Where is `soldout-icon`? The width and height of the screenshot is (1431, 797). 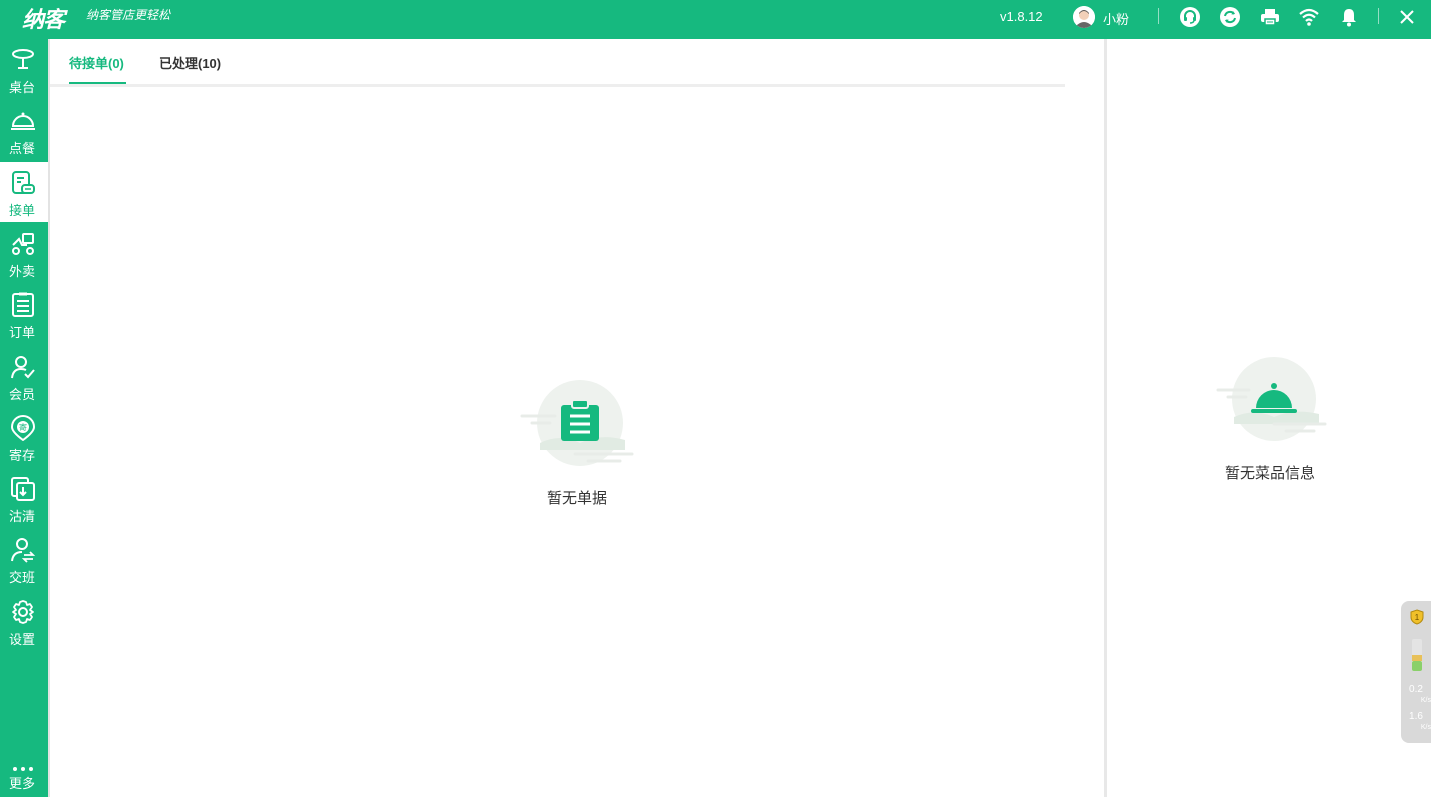
soldout-icon is located at coordinates (23, 489).